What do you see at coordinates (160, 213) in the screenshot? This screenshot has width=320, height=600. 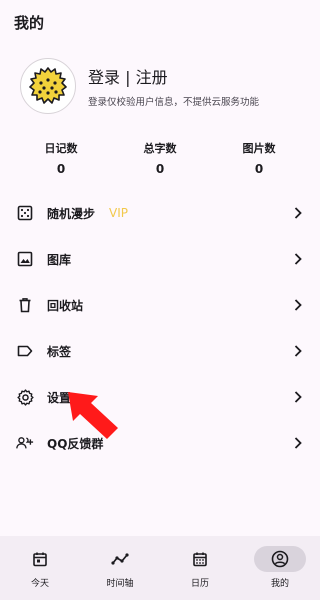 I see `menu-item-random-walk: 随机漫步 VIP` at bounding box center [160, 213].